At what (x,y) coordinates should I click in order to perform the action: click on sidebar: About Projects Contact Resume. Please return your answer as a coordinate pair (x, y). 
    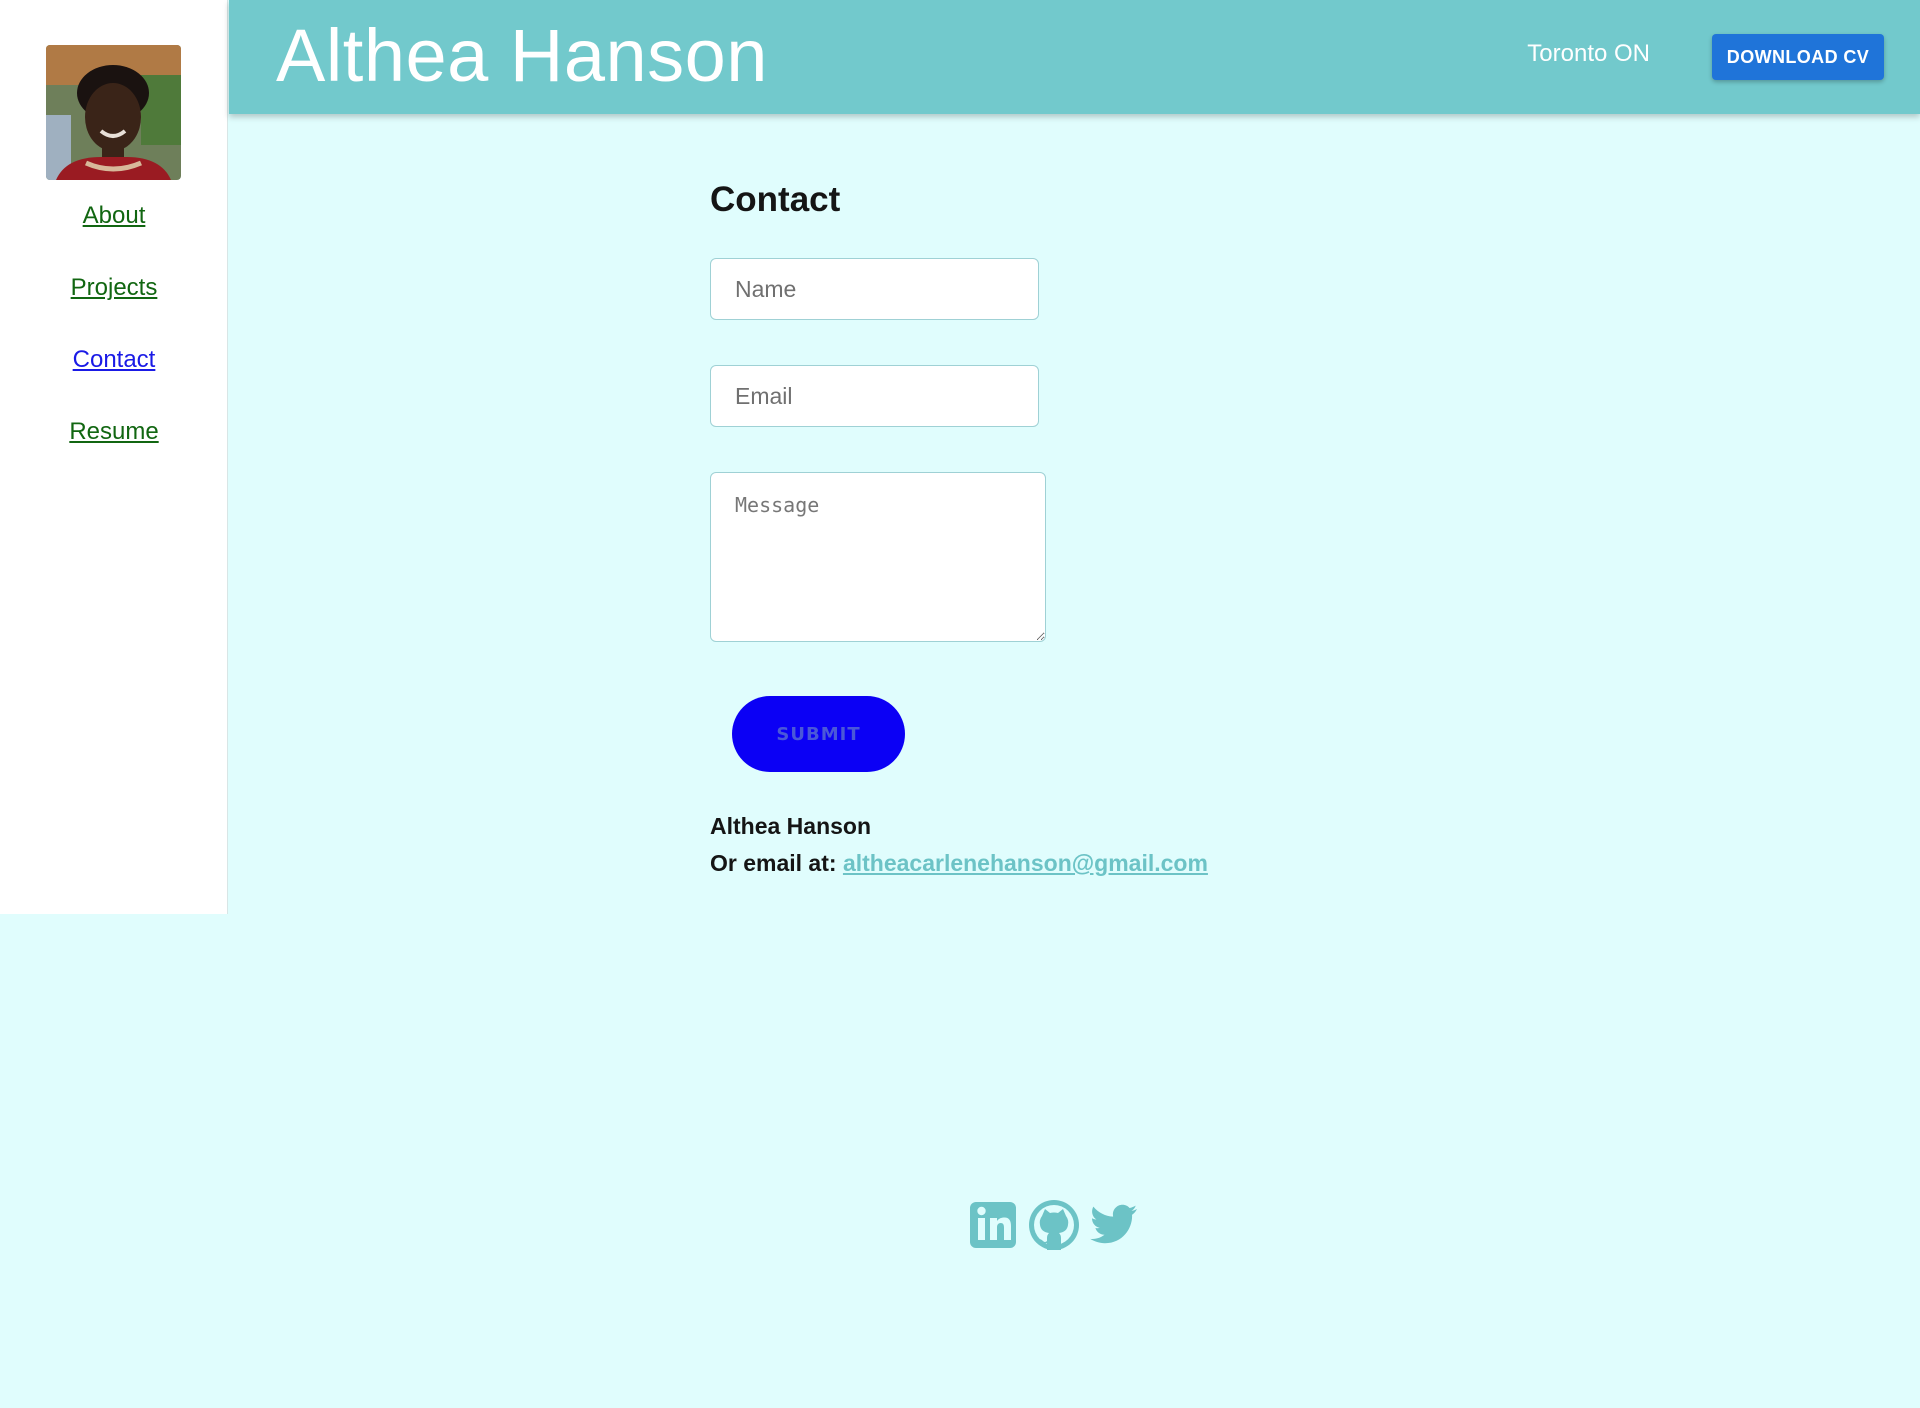
    Looking at the image, I should click on (114, 457).